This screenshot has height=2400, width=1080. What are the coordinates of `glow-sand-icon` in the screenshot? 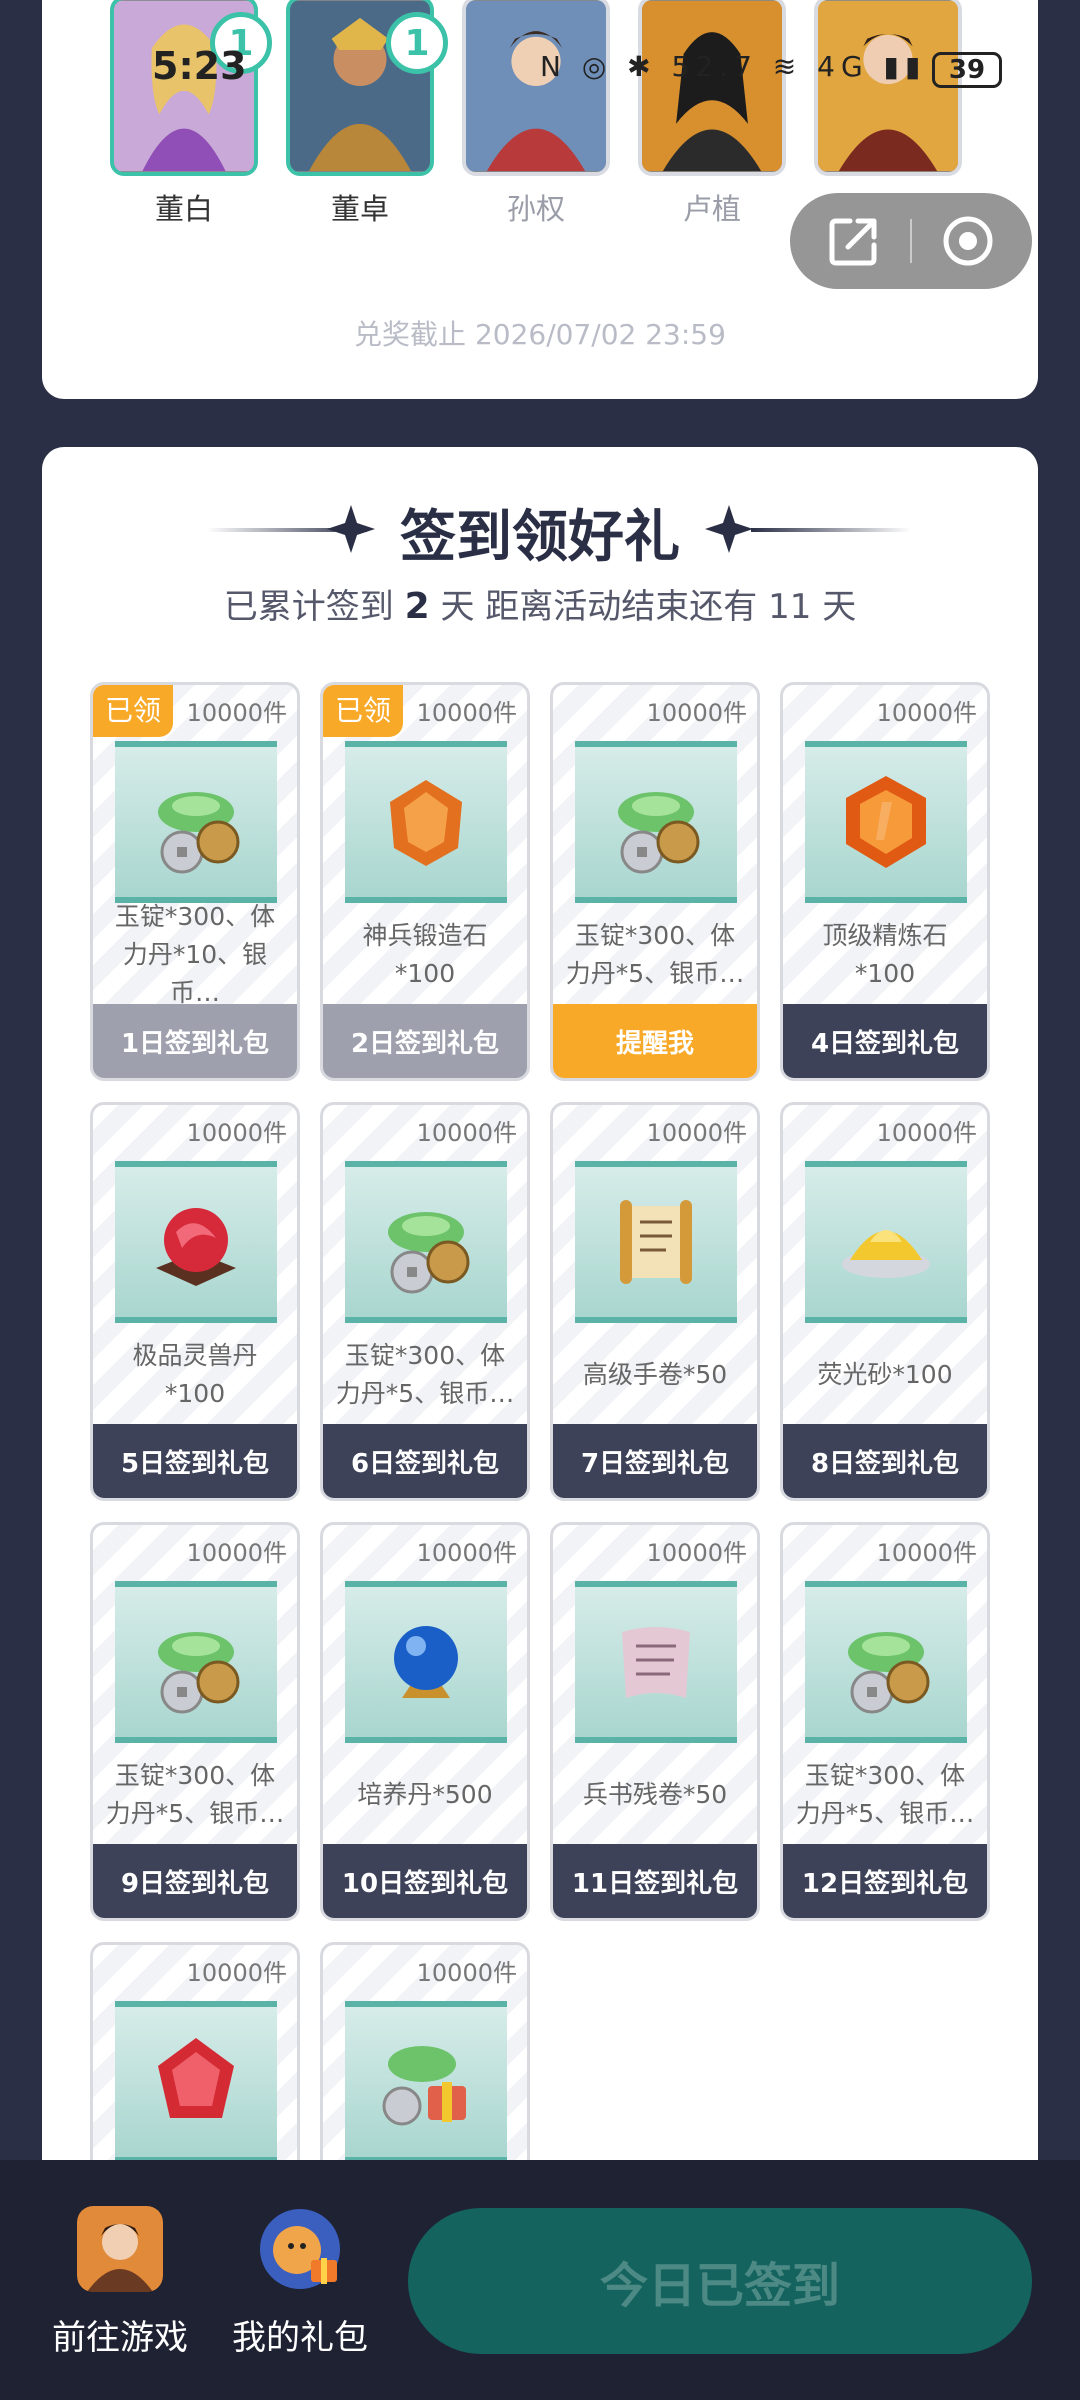 It's located at (886, 1254).